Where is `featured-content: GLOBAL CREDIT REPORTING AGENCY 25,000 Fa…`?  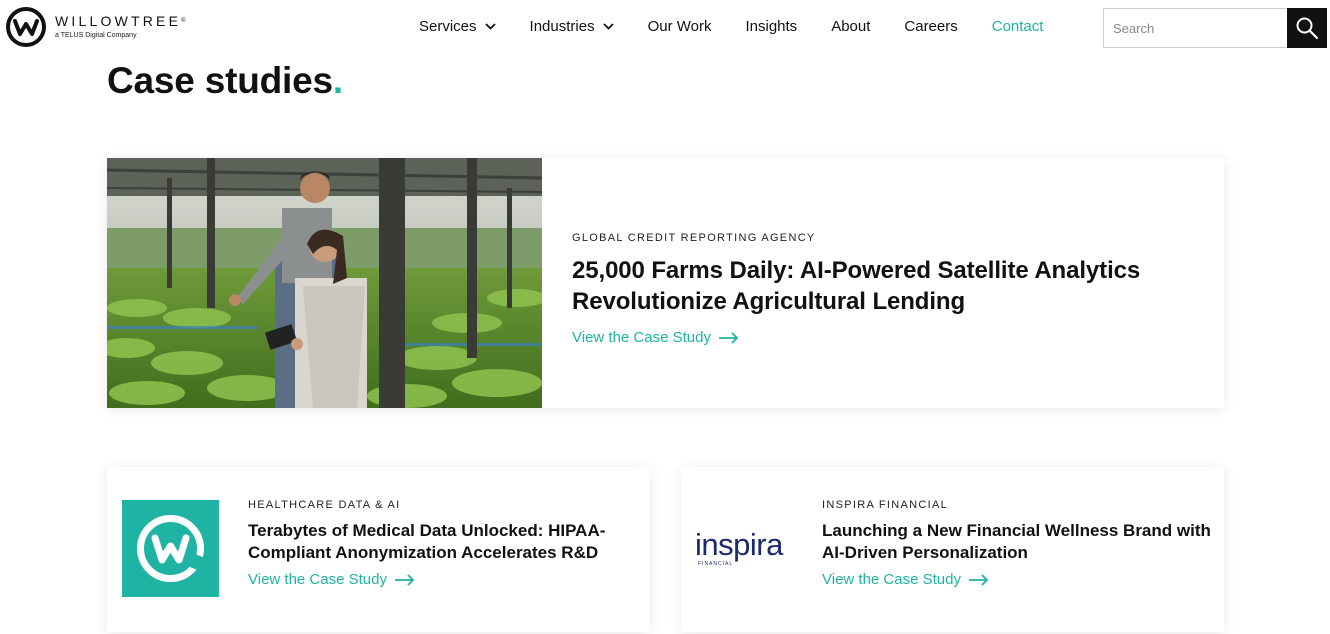
featured-content: GLOBAL CREDIT REPORTING AGENCY 25,000 Fa… is located at coordinates (892, 289).